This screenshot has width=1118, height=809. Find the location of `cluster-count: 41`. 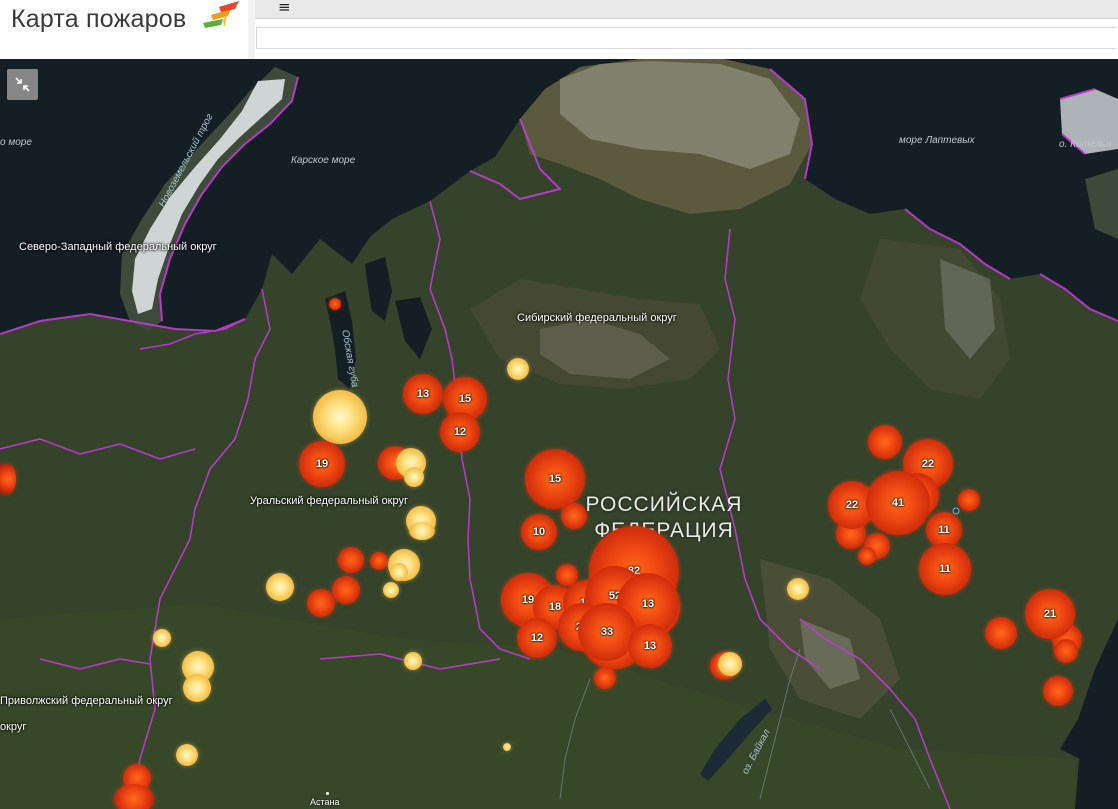

cluster-count: 41 is located at coordinates (898, 503).